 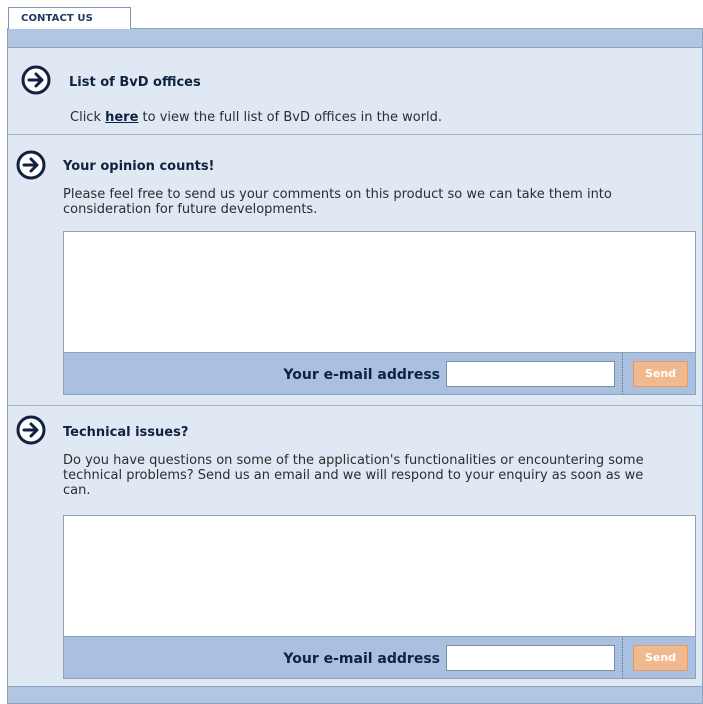 What do you see at coordinates (361, 375) in the screenshot?
I see `opinion-email-label: Your e-mail address` at bounding box center [361, 375].